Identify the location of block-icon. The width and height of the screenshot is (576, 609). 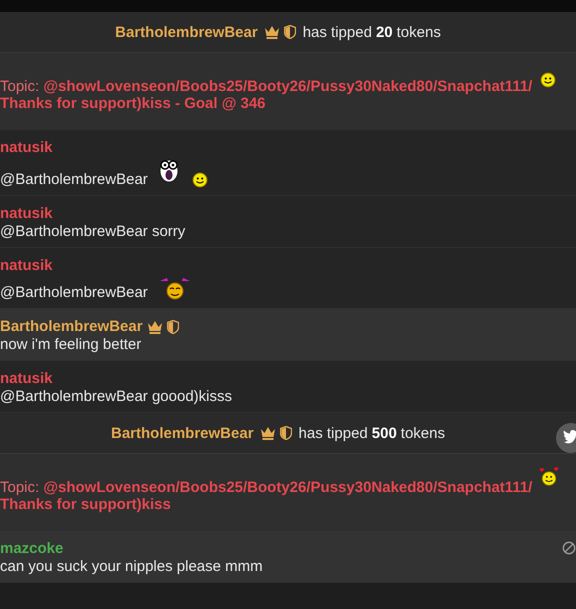
(569, 548).